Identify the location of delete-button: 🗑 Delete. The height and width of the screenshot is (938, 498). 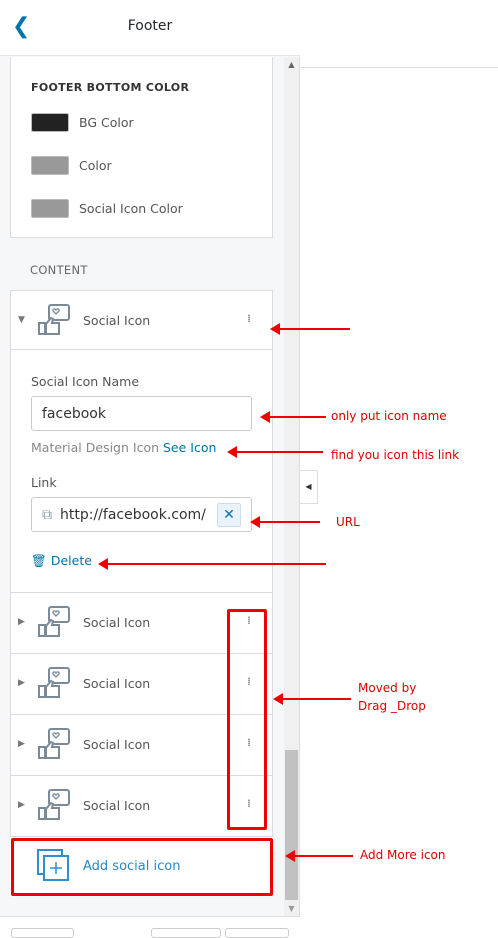
(61, 561).